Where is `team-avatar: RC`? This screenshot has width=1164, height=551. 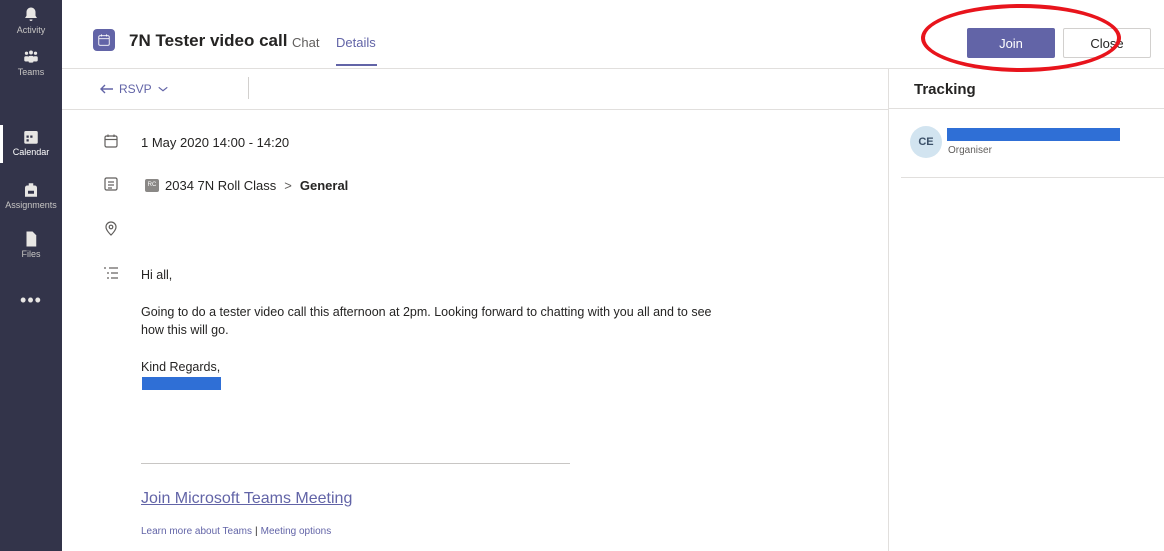
team-avatar: RC is located at coordinates (152, 186).